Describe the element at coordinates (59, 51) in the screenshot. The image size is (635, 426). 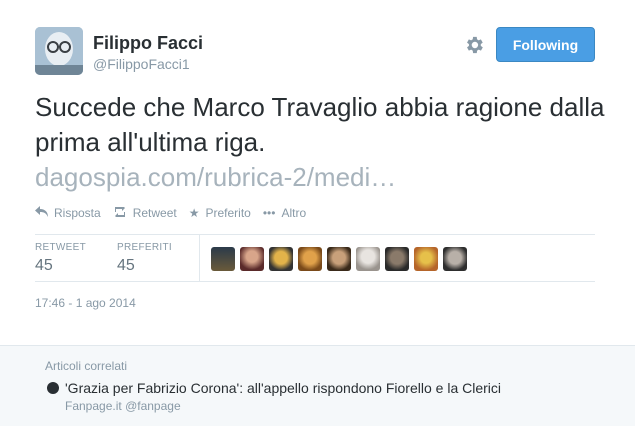
I see `avatar` at that location.